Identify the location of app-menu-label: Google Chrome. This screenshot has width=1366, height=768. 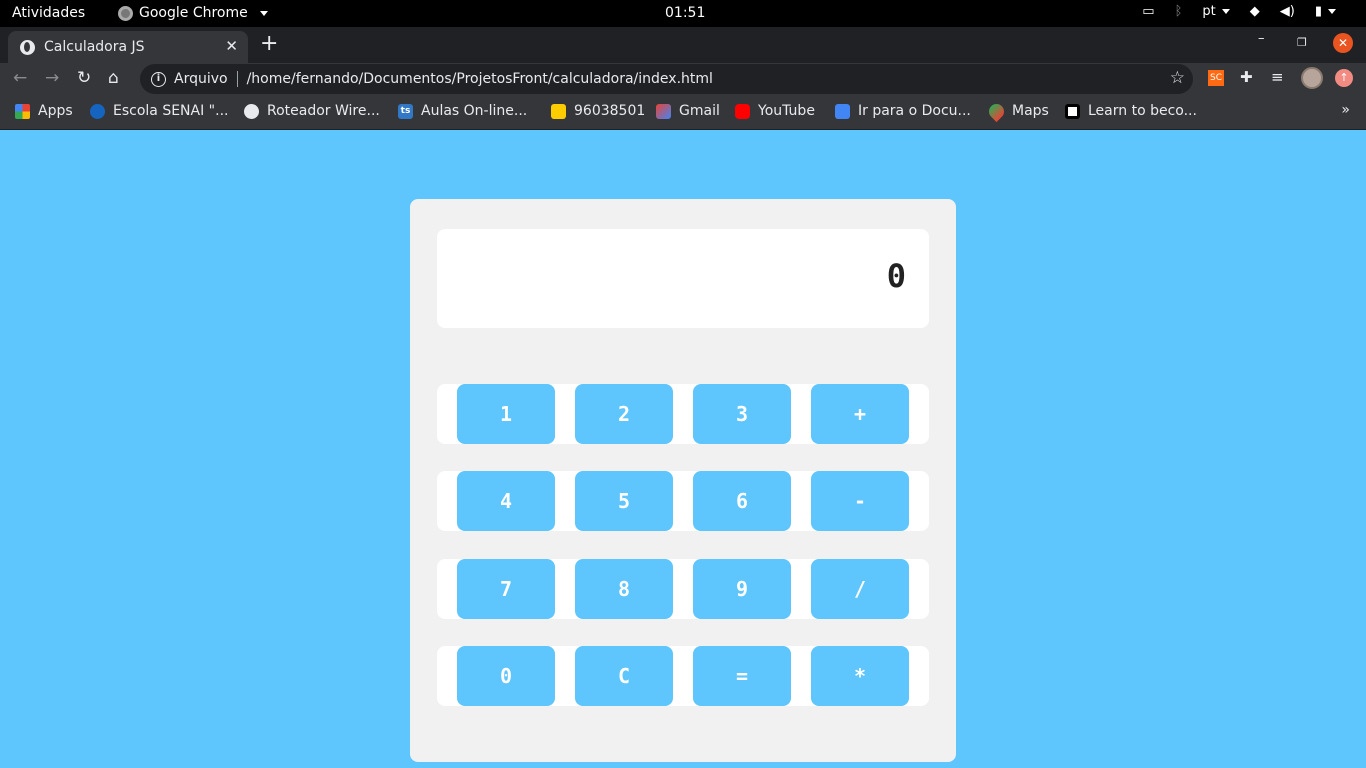
(193, 13).